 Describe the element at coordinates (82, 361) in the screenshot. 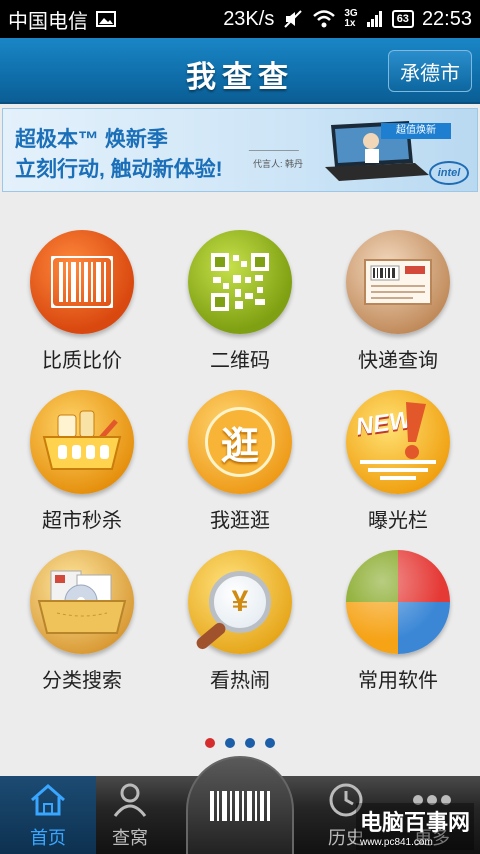

I see `feature-label: 比质比价` at that location.